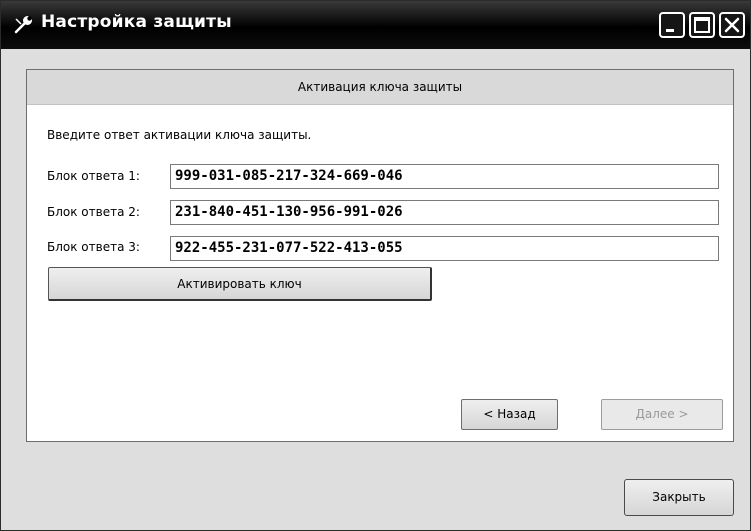  What do you see at coordinates (662, 414) in the screenshot?
I see `next-button: Далее >` at bounding box center [662, 414].